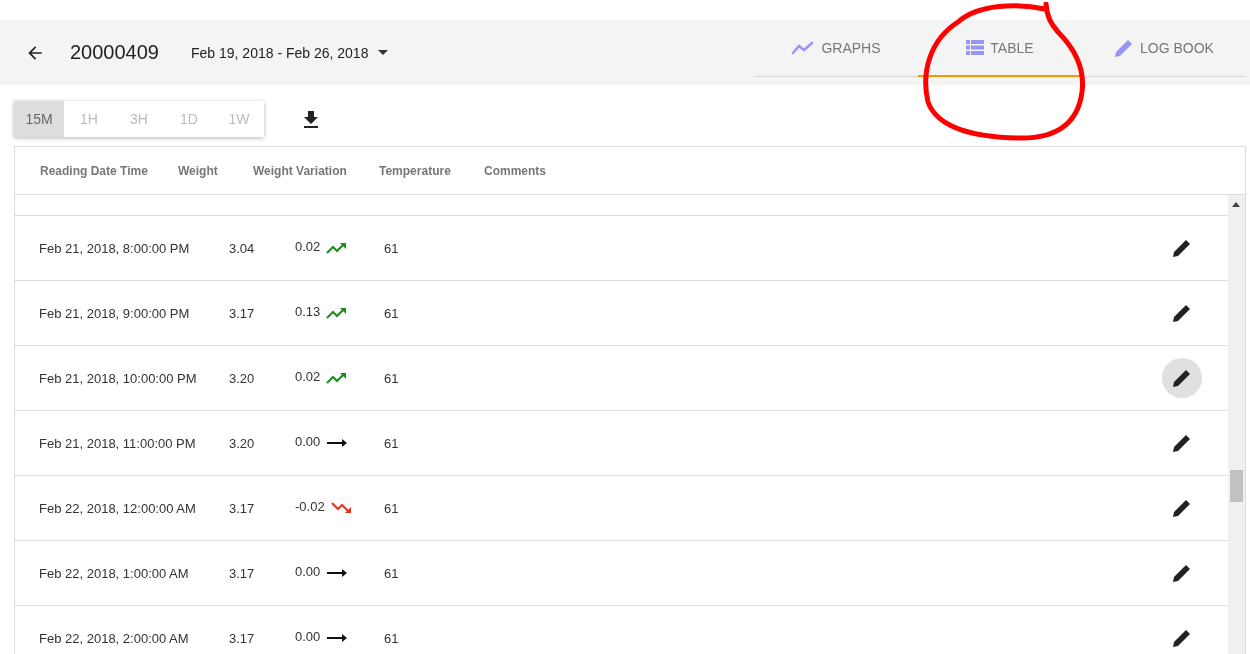  I want to click on column-header: Temperature, so click(415, 170).